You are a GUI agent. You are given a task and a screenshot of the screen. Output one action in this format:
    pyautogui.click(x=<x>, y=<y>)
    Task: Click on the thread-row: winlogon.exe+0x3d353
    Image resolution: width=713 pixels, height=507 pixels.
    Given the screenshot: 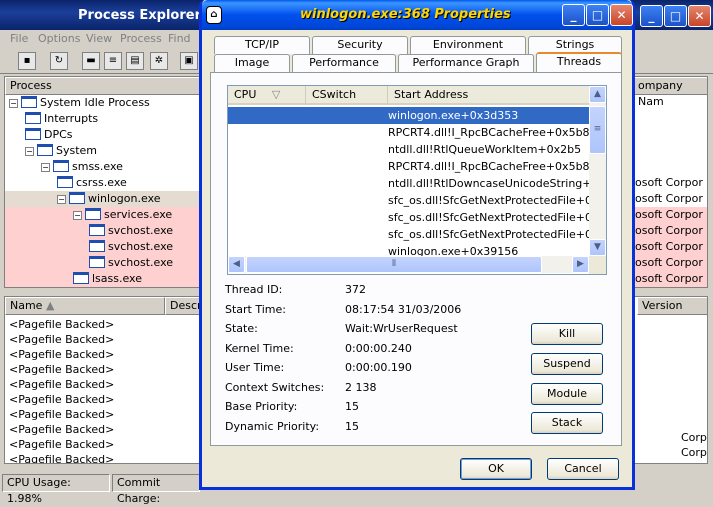 What is the action you would take?
    pyautogui.click(x=408, y=115)
    